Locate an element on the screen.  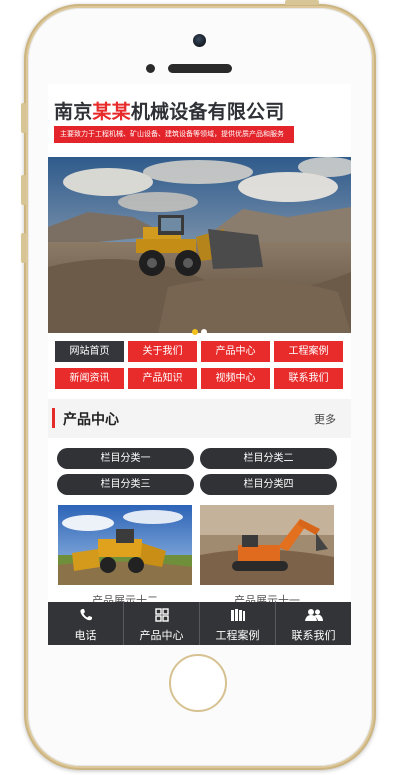
carousel-dot is located at coordinates (204, 332).